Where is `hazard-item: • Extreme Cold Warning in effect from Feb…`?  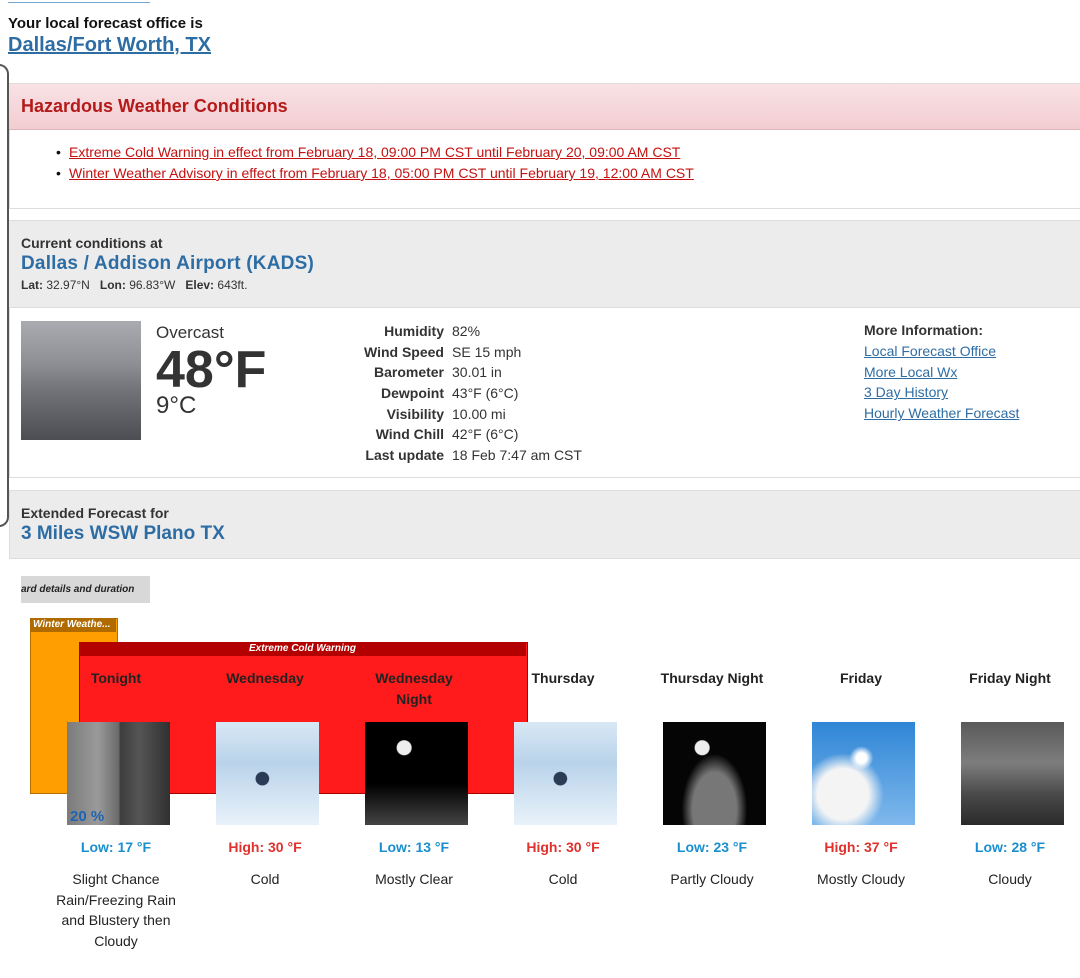
hazard-item: • Extreme Cold Warning in effect from Feb… is located at coordinates (368, 152).